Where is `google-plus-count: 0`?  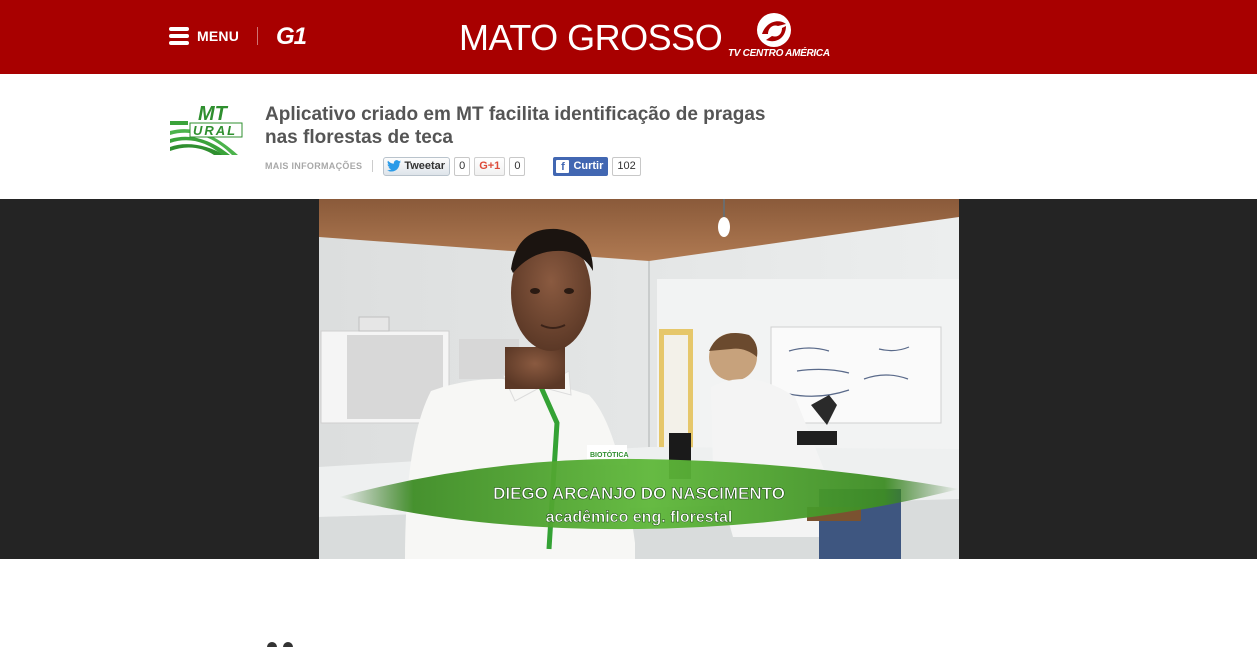
google-plus-count: 0 is located at coordinates (517, 166).